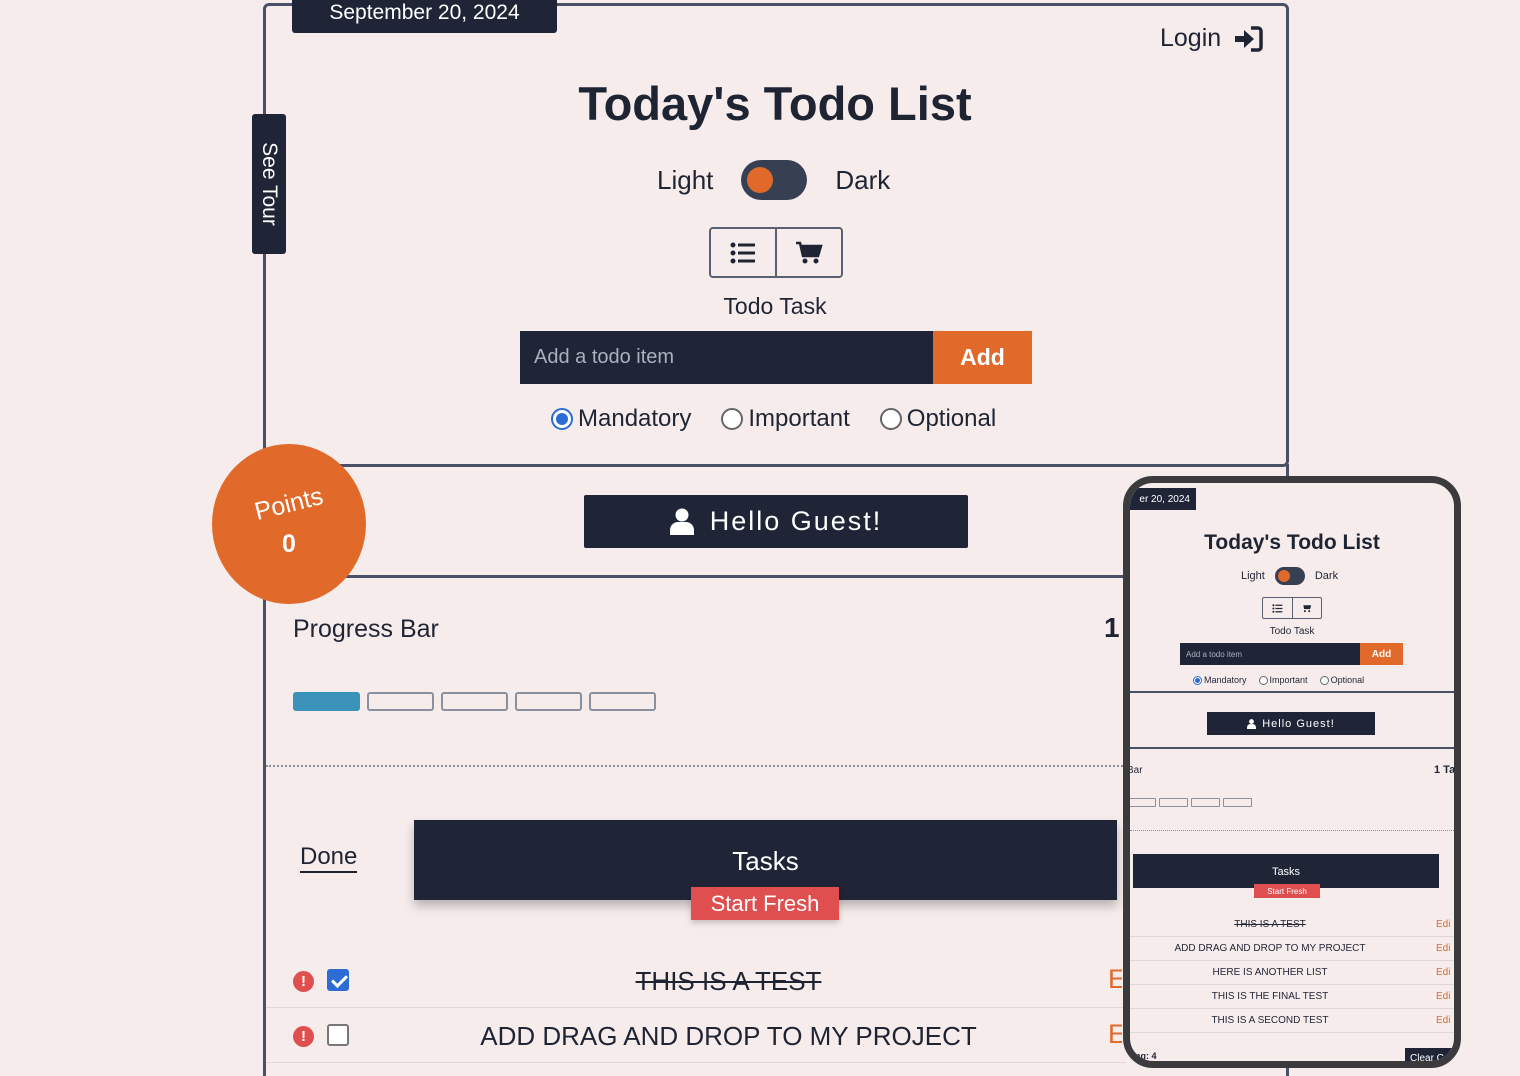  Describe the element at coordinates (1324, 680) in the screenshot. I see `phone-radio-optional` at that location.